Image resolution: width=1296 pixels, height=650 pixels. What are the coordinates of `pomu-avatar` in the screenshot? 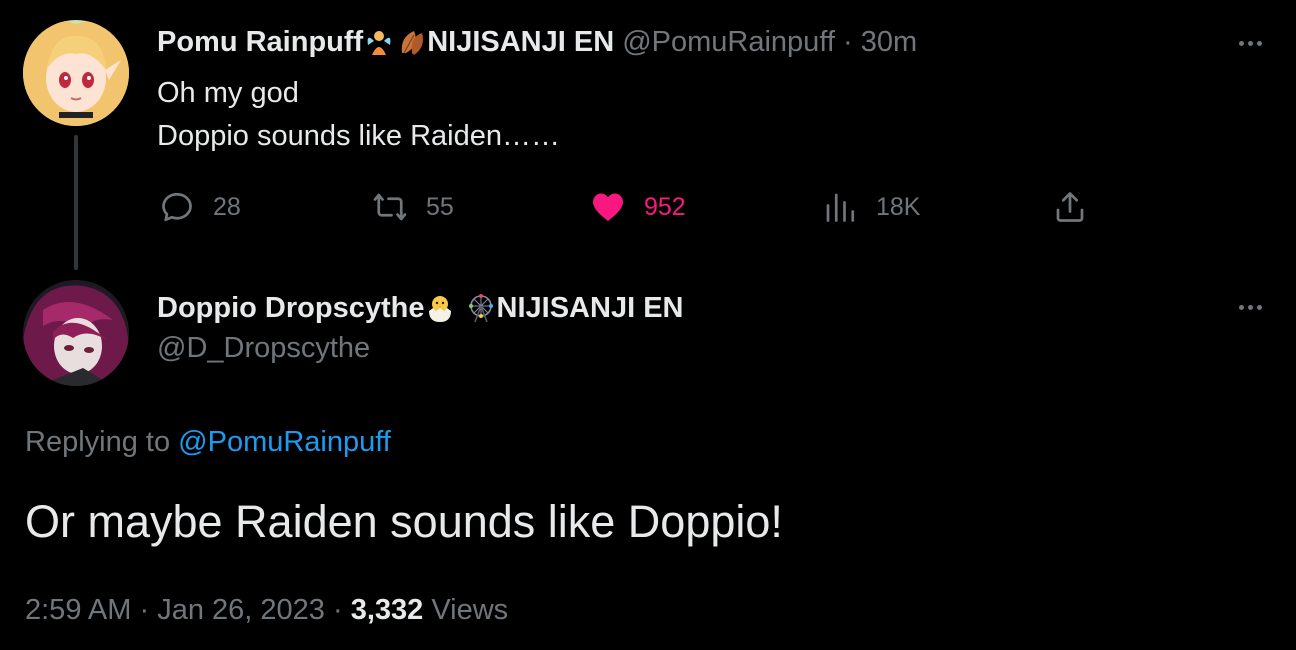 It's located at (76, 73).